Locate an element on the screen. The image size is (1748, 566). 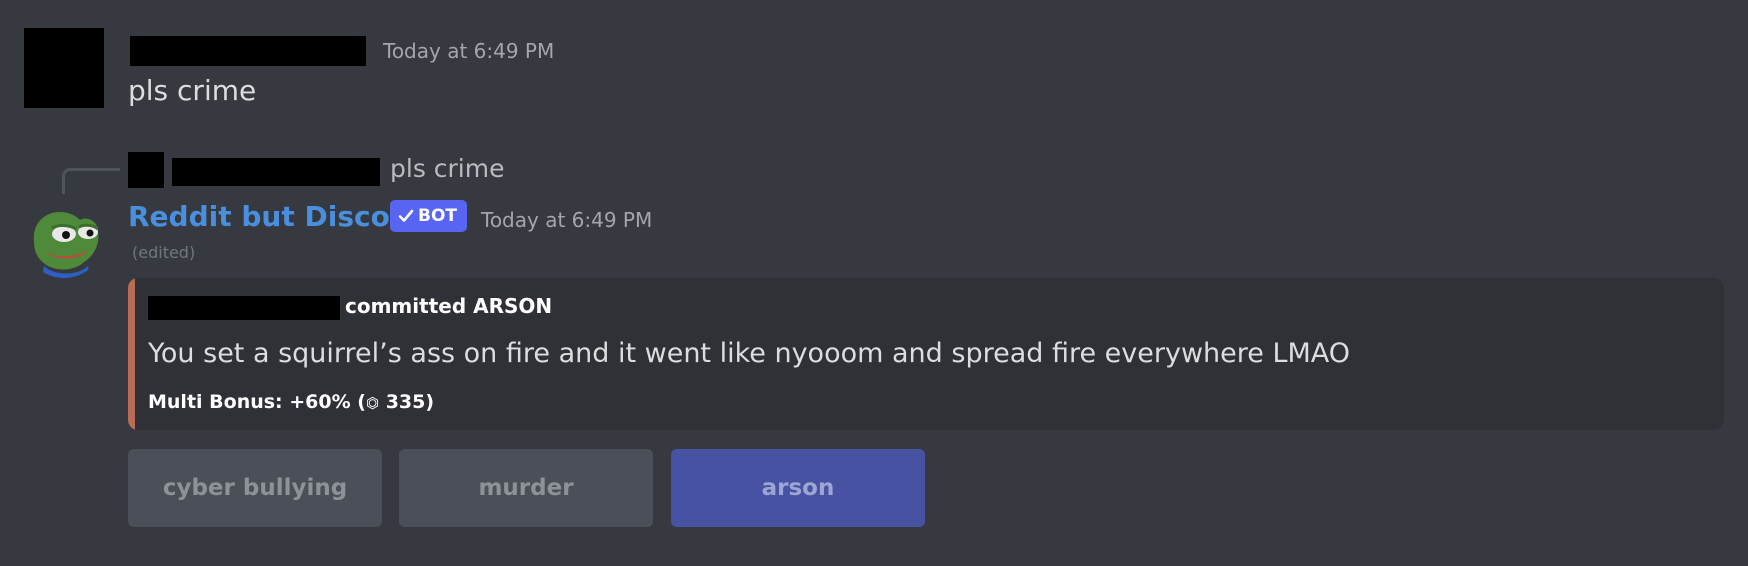
cyber-bullying-button: cyber bullying is located at coordinates (255, 488).